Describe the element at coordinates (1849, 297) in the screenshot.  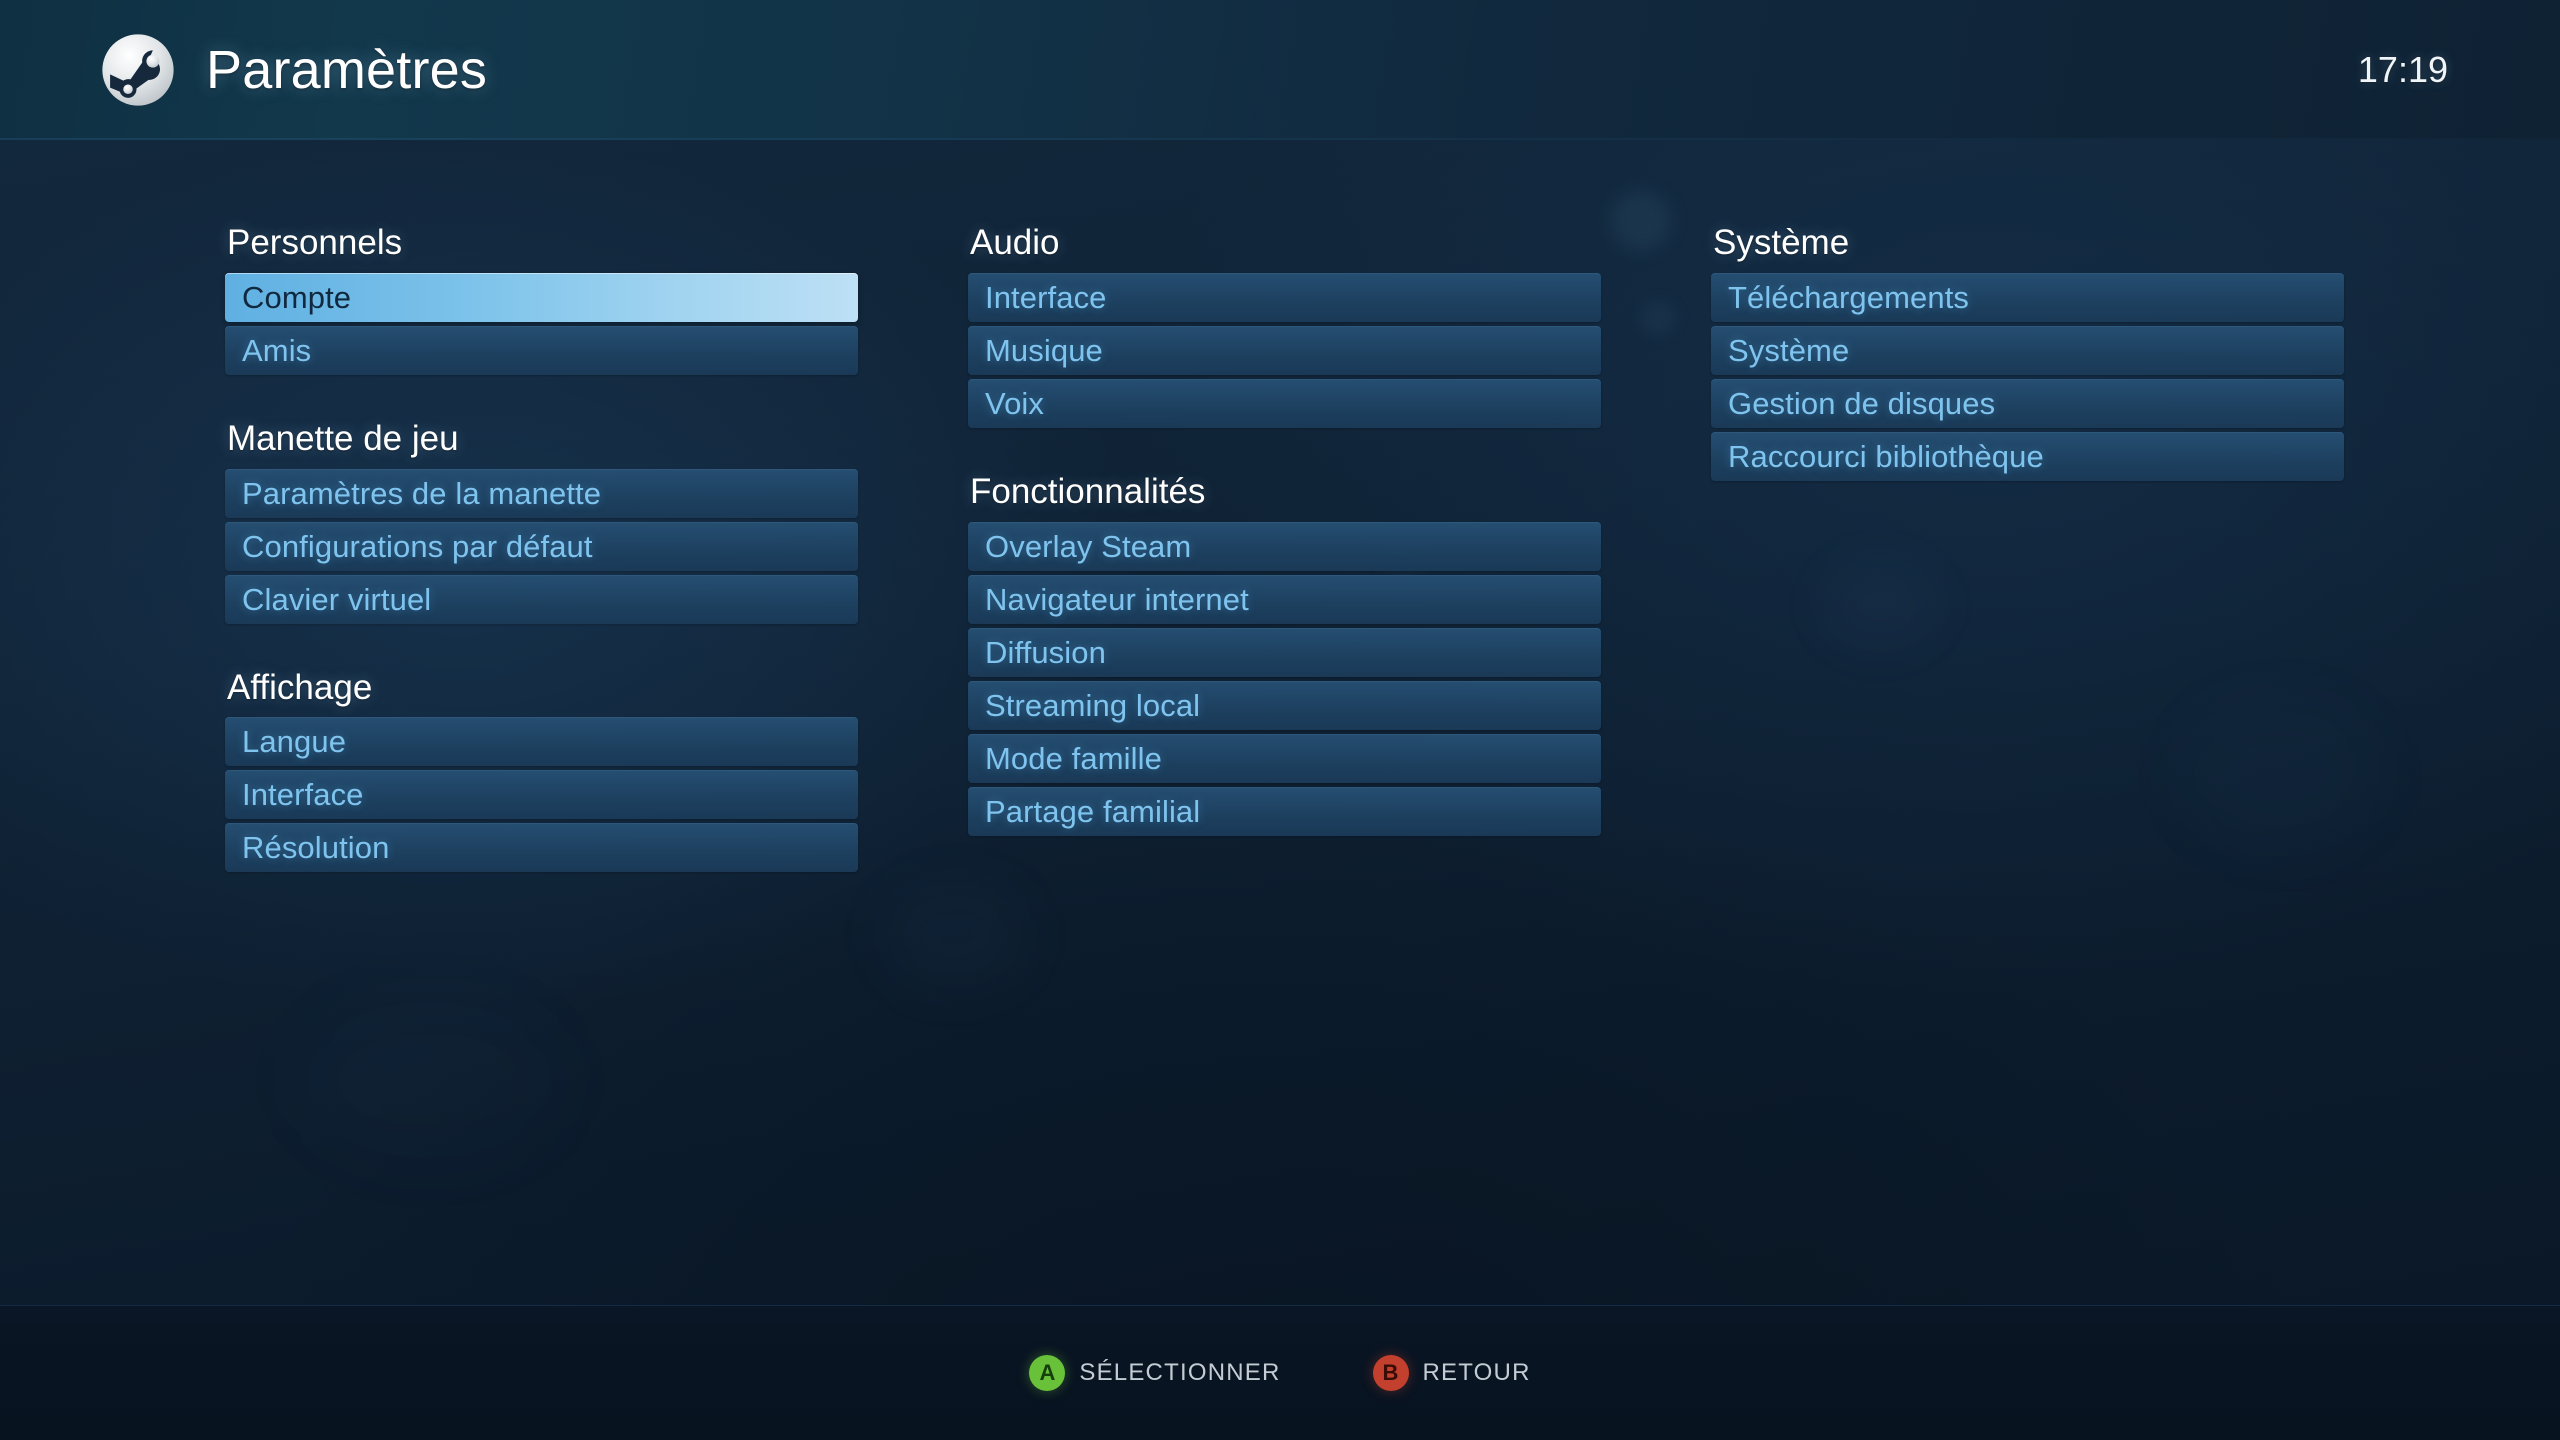
I see `settings-item-label: Téléchargements` at that location.